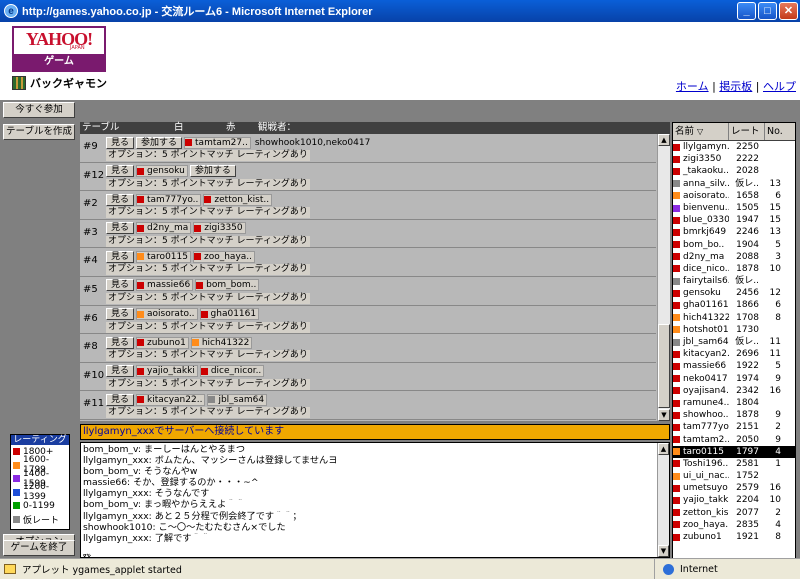  Describe the element at coordinates (734, 232) in the screenshot. I see `player-row: bmrkj649 2246 13` at that location.